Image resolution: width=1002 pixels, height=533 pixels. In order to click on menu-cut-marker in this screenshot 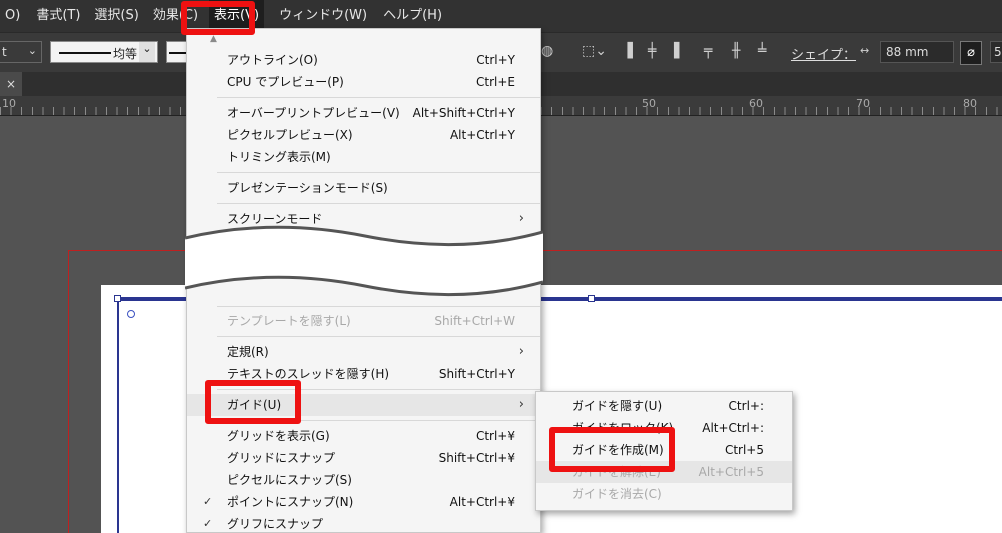, I will do `click(364, 261)`.